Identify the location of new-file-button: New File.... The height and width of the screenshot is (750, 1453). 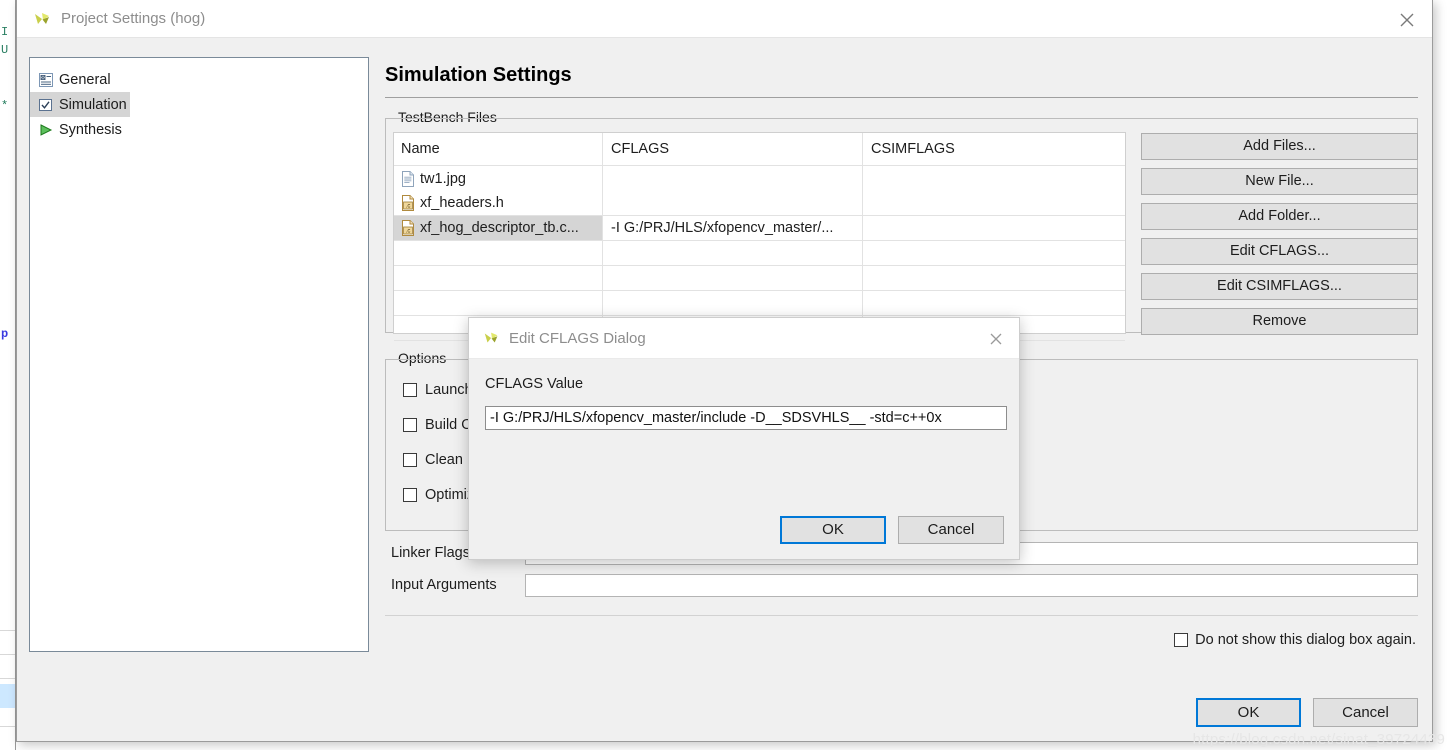
(1279, 181).